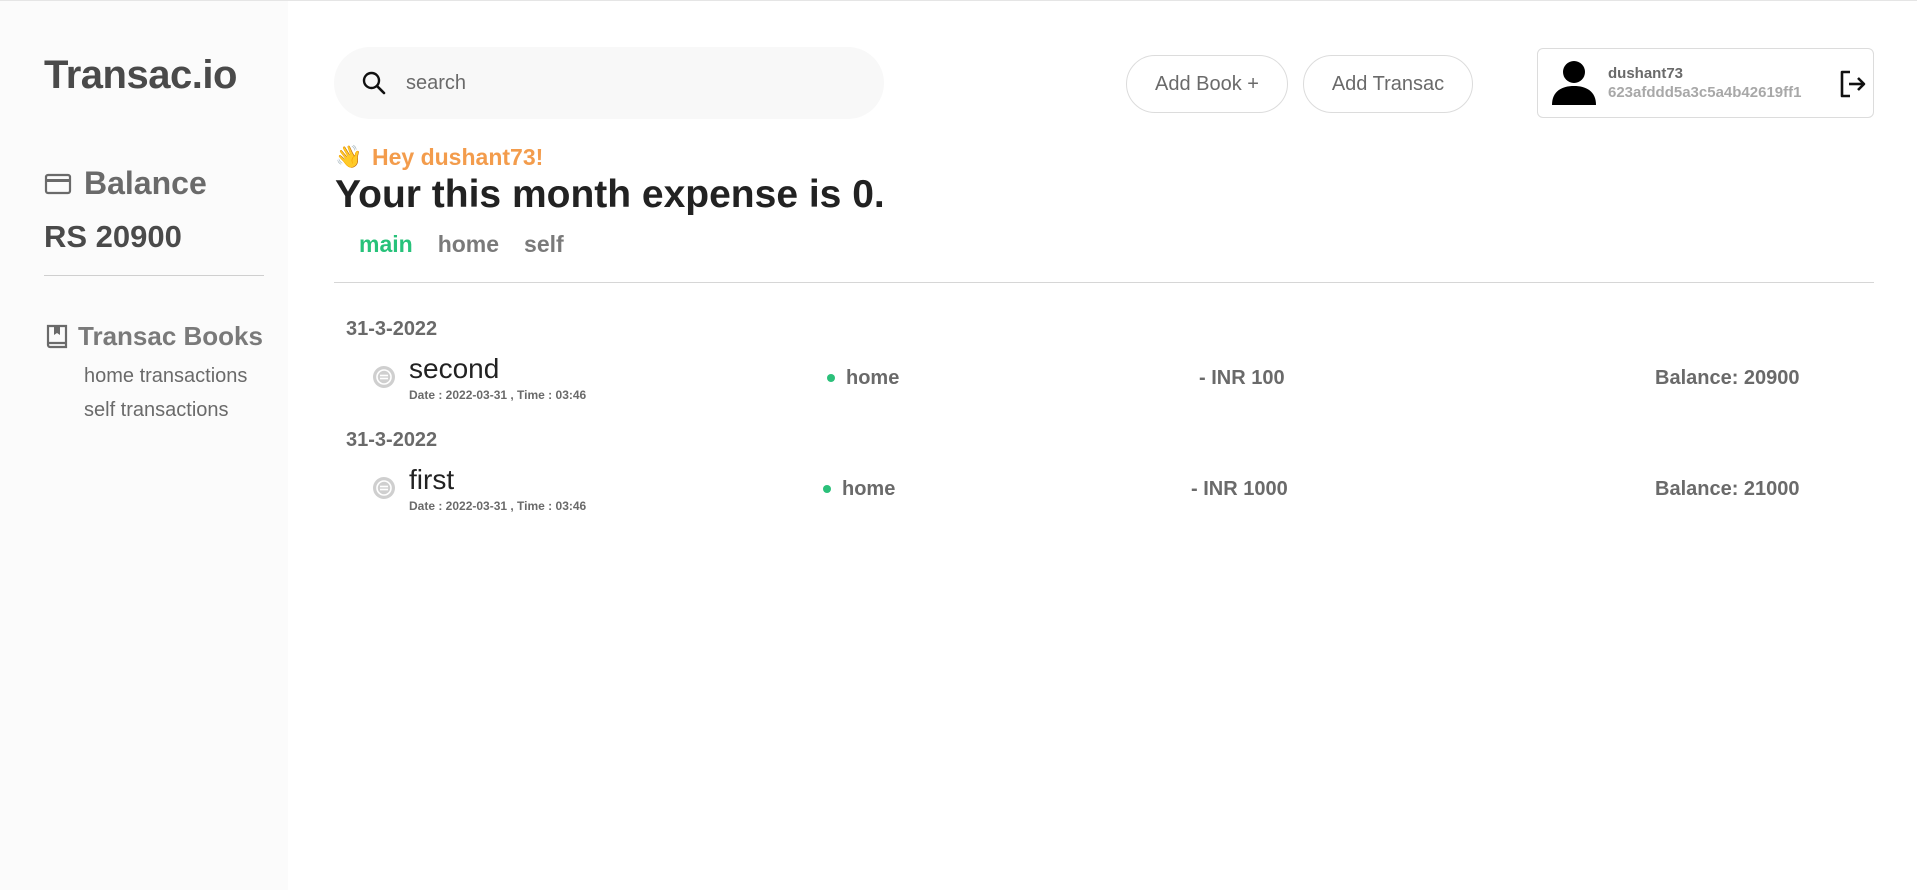 This screenshot has width=1917, height=890. Describe the element at coordinates (606, 83) in the screenshot. I see `search-input` at that location.